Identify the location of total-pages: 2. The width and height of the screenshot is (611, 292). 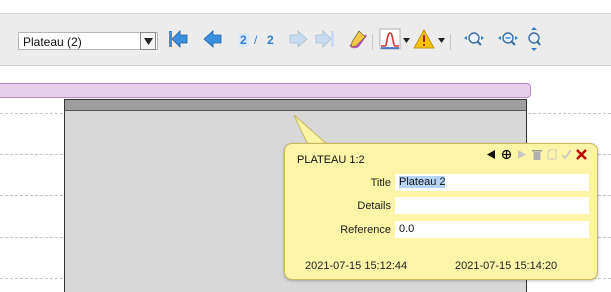
(270, 40).